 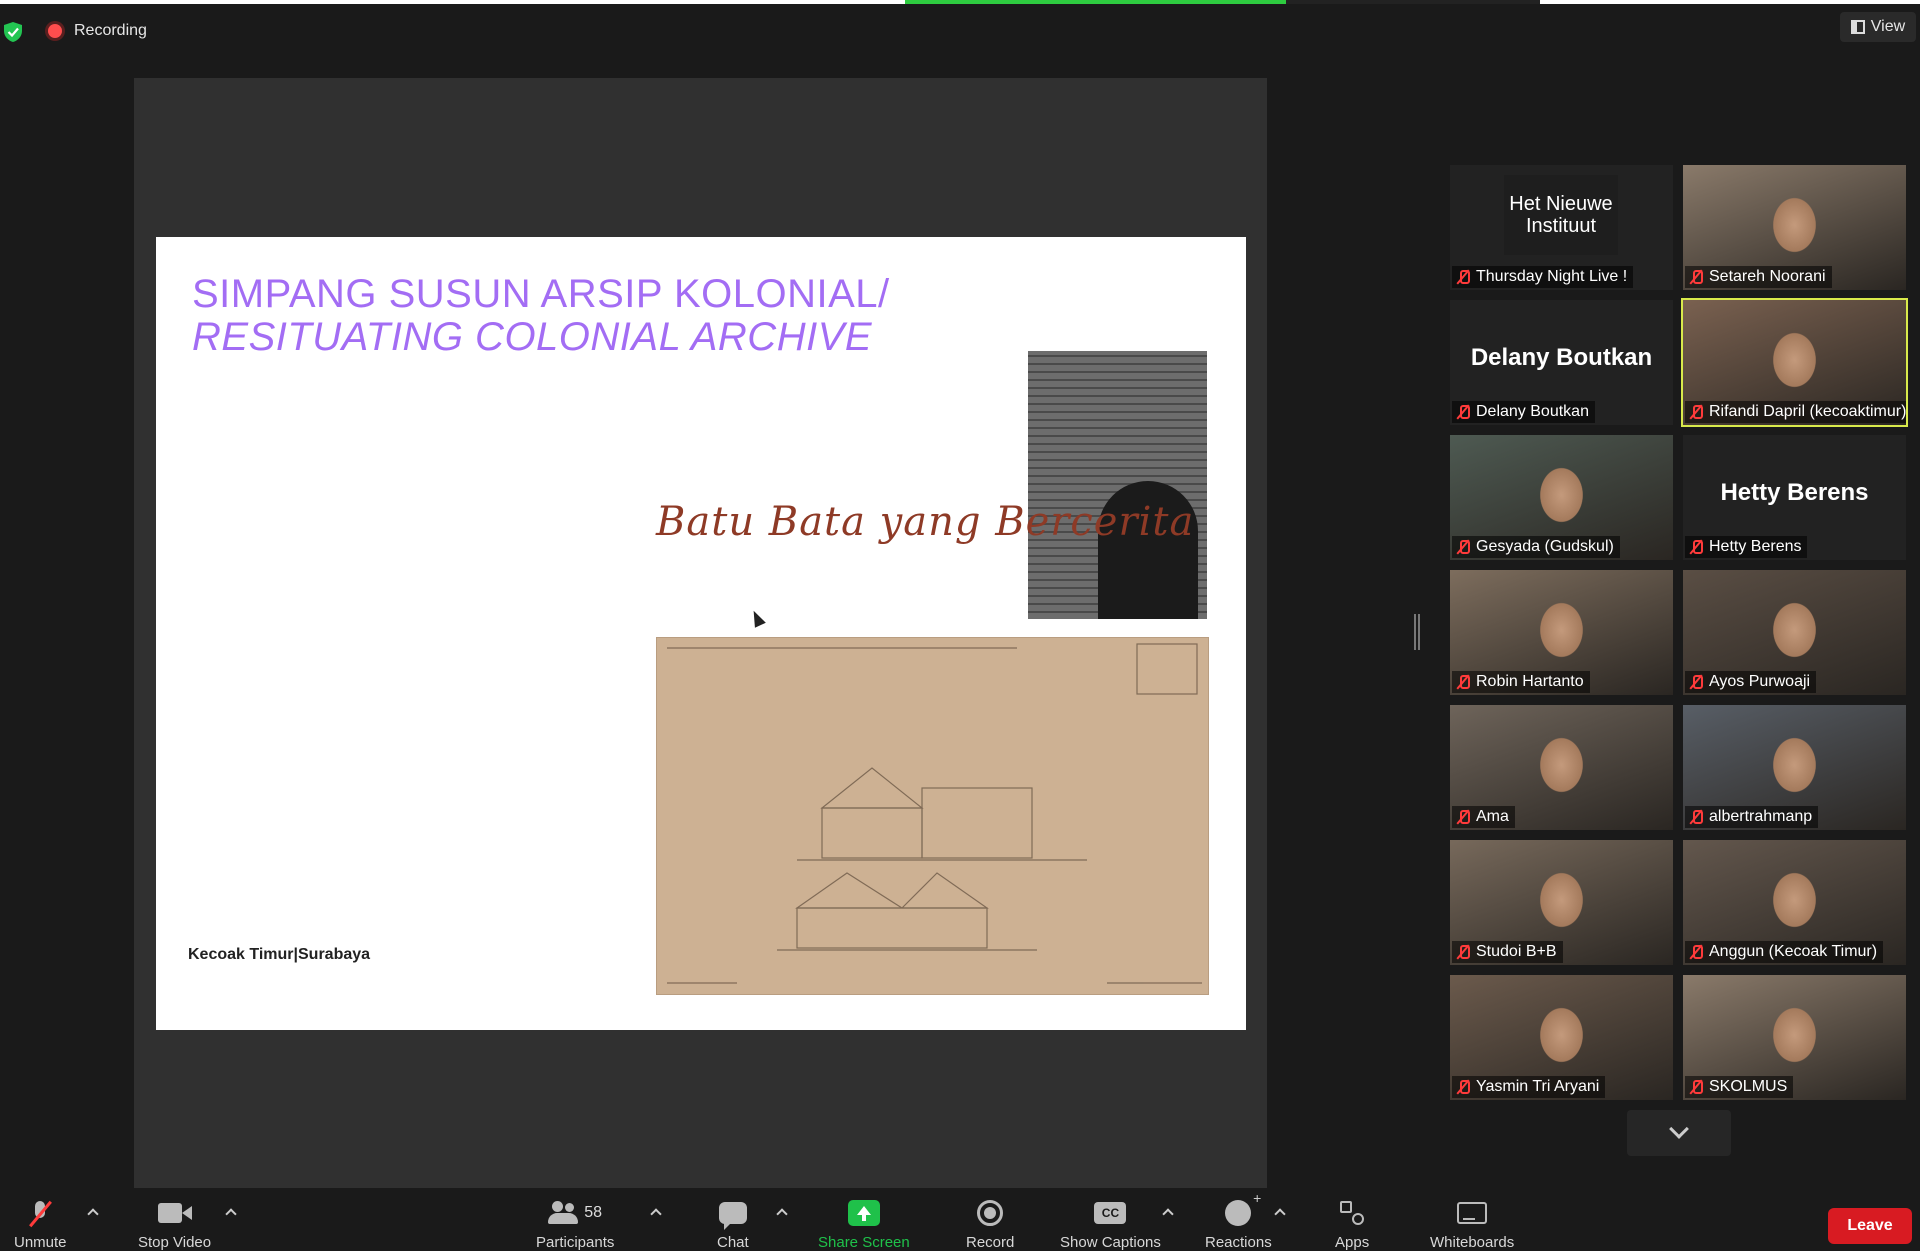 I want to click on architectural-drawing, so click(x=932, y=816).